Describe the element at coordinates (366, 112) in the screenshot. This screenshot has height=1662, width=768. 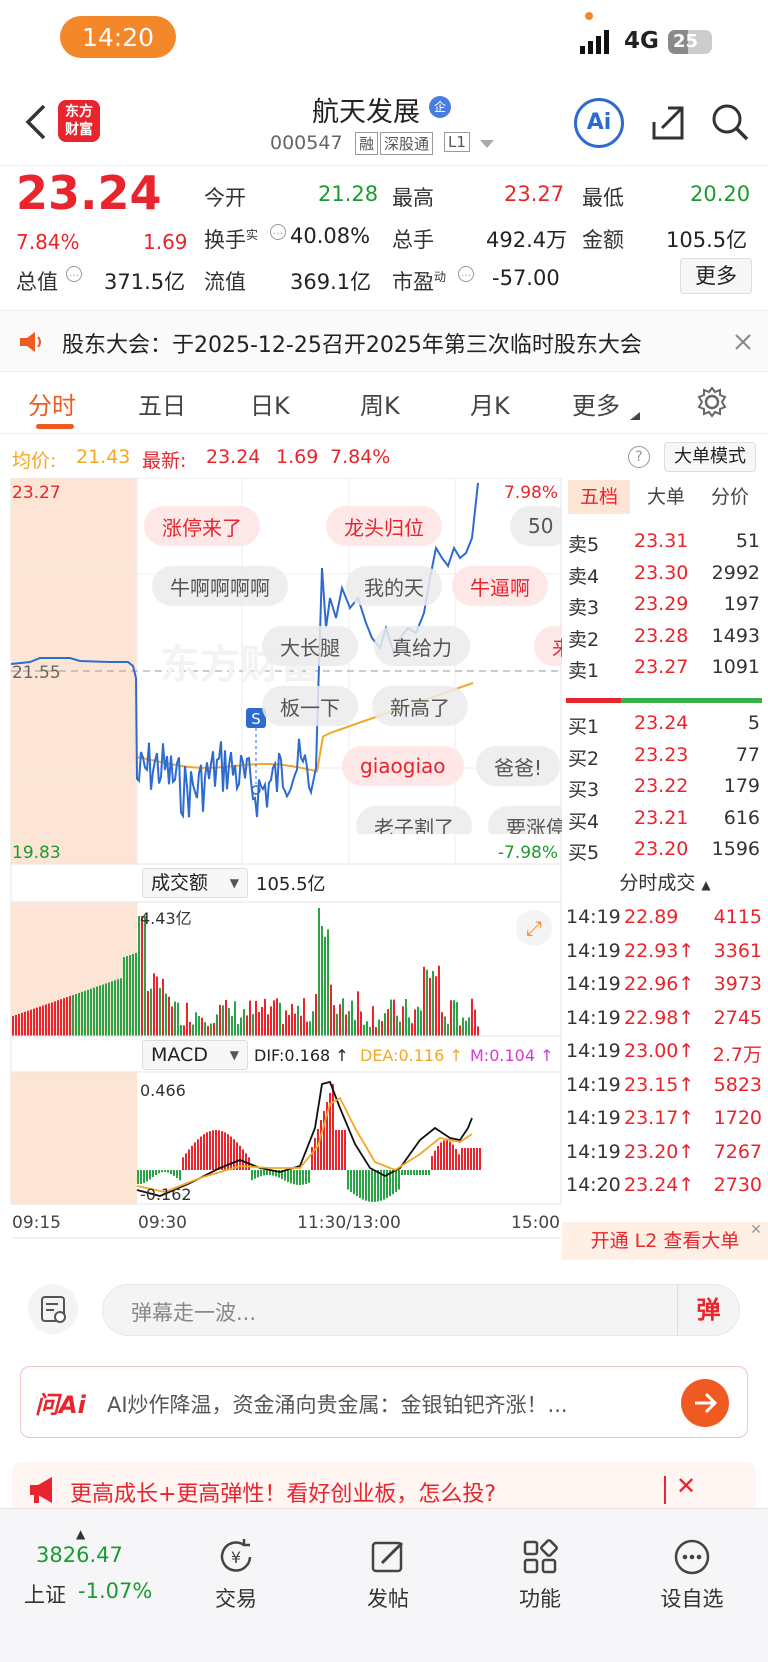
I see `stock-name: 航天发展` at that location.